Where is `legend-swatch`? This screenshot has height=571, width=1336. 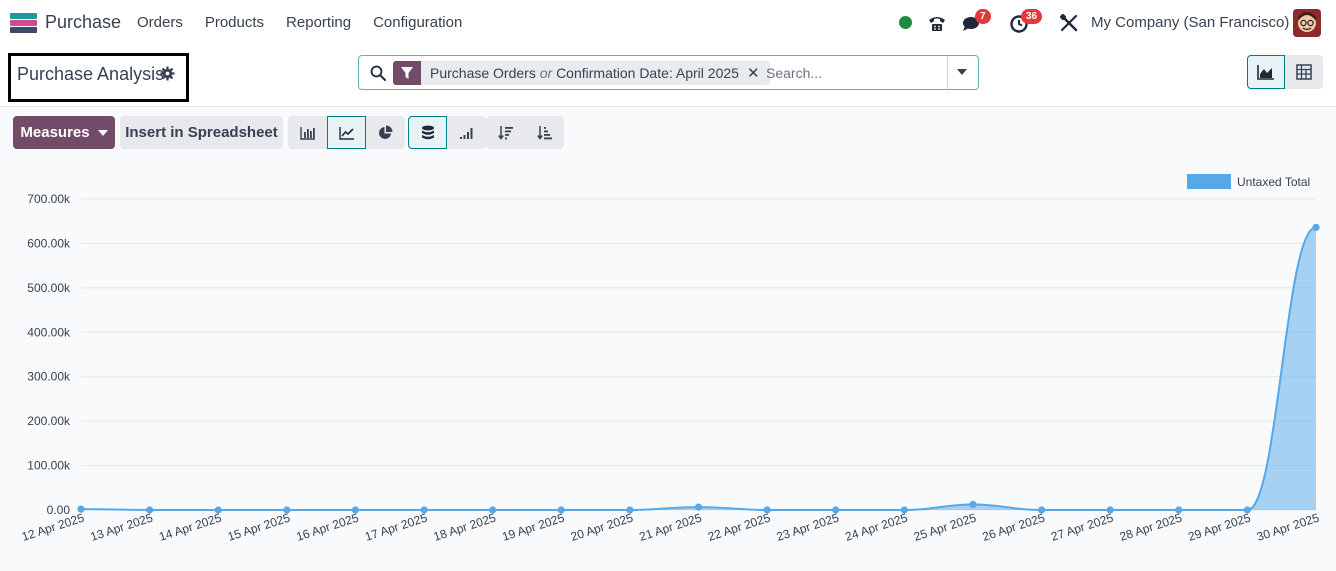 legend-swatch is located at coordinates (1209, 181).